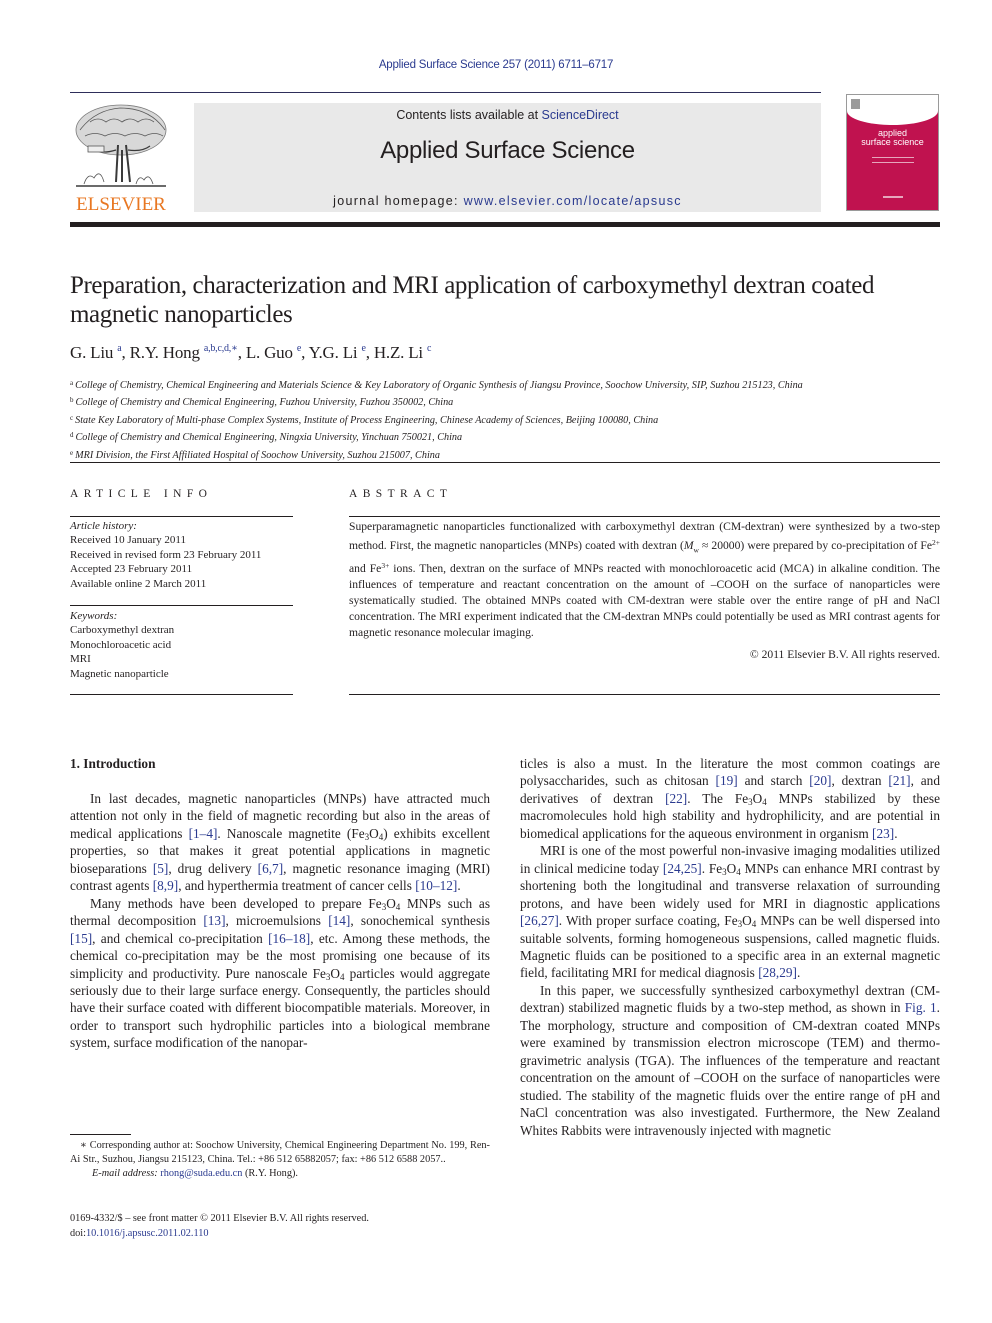 Image resolution: width=992 pixels, height=1323 pixels. I want to click on citation-link: [8,9], so click(165, 885).